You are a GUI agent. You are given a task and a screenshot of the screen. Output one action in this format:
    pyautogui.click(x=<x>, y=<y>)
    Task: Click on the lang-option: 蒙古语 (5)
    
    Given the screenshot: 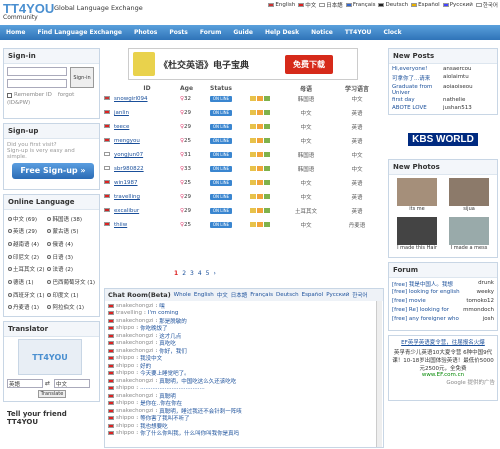 What is the action you would take?
    pyautogui.click(x=71, y=231)
    